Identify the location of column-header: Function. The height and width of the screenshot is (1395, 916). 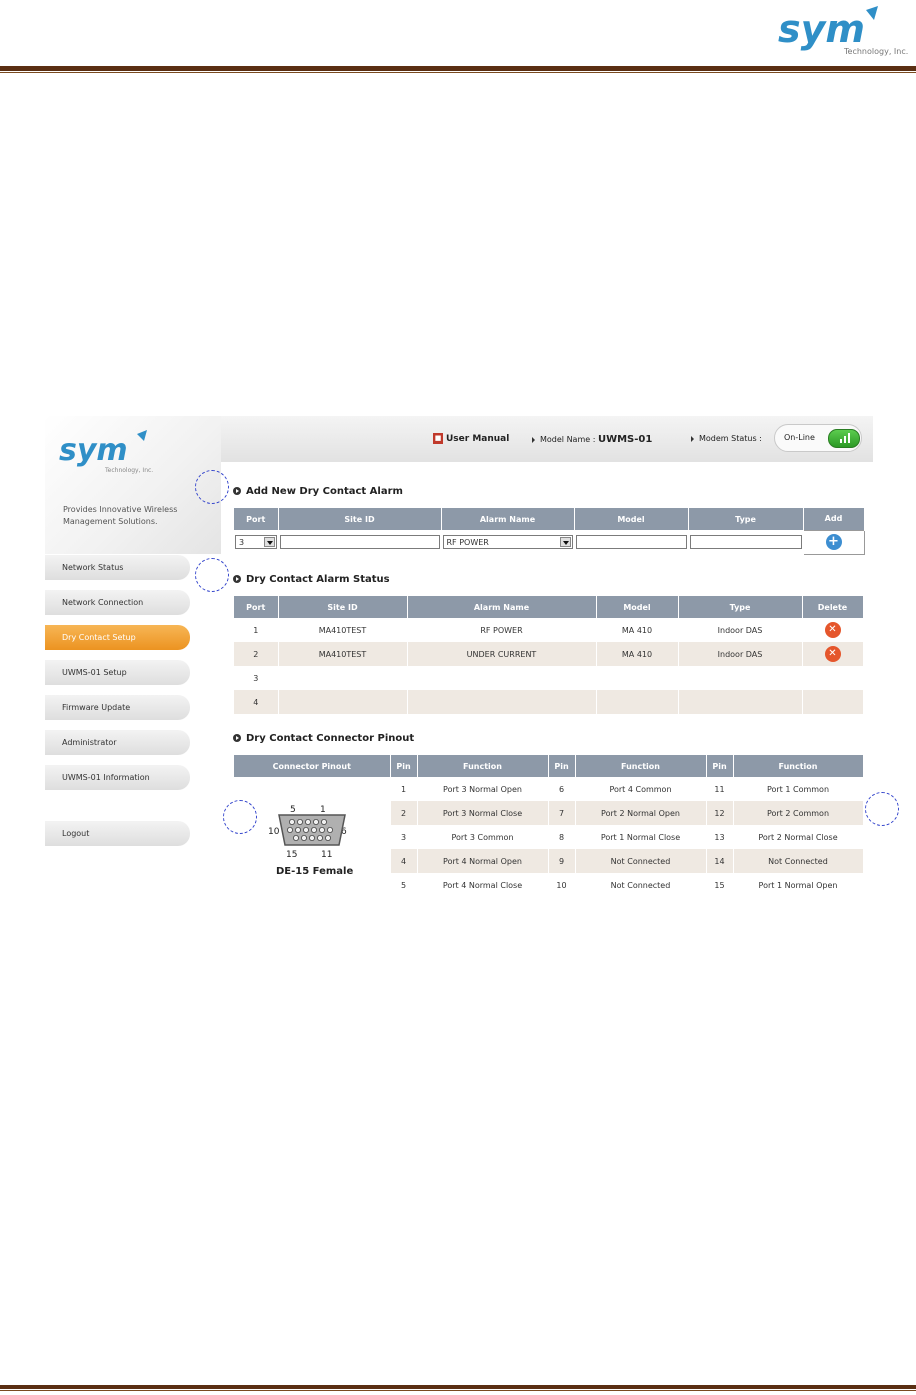
(798, 766).